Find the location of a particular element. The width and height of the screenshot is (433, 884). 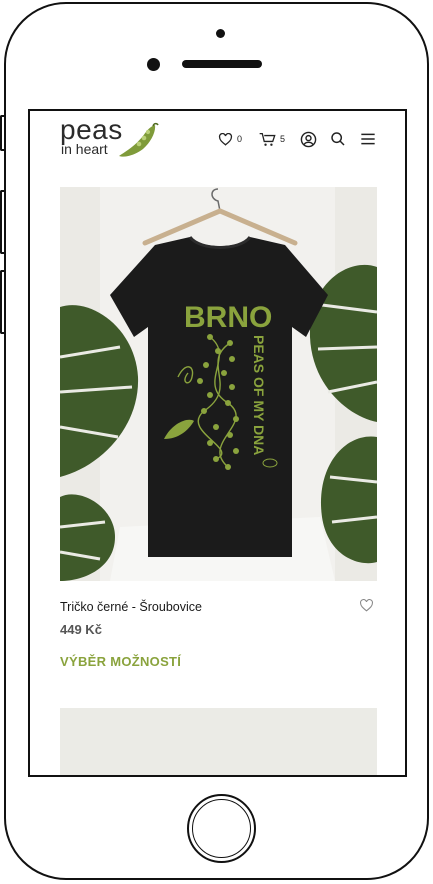

product-title: Tričko černé - Šroubovice is located at coordinates (131, 607).